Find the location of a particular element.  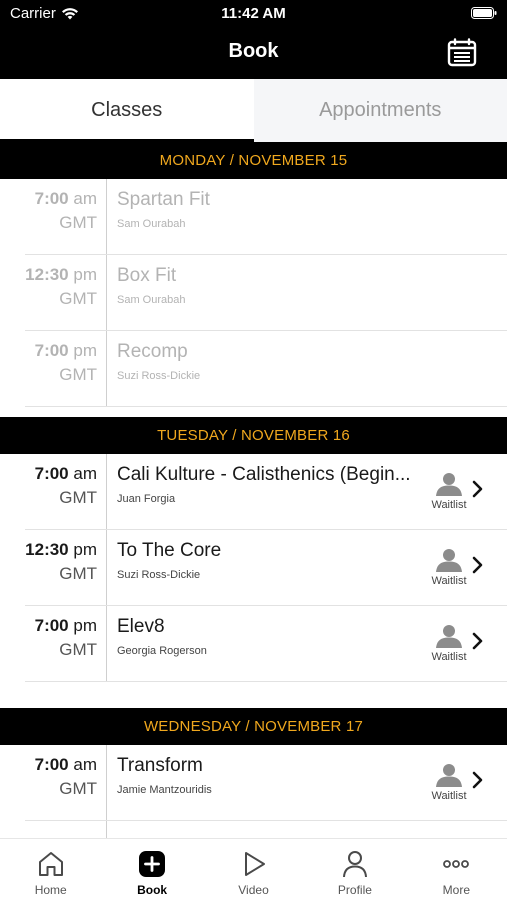

tab-video: Video is located at coordinates (253, 869).